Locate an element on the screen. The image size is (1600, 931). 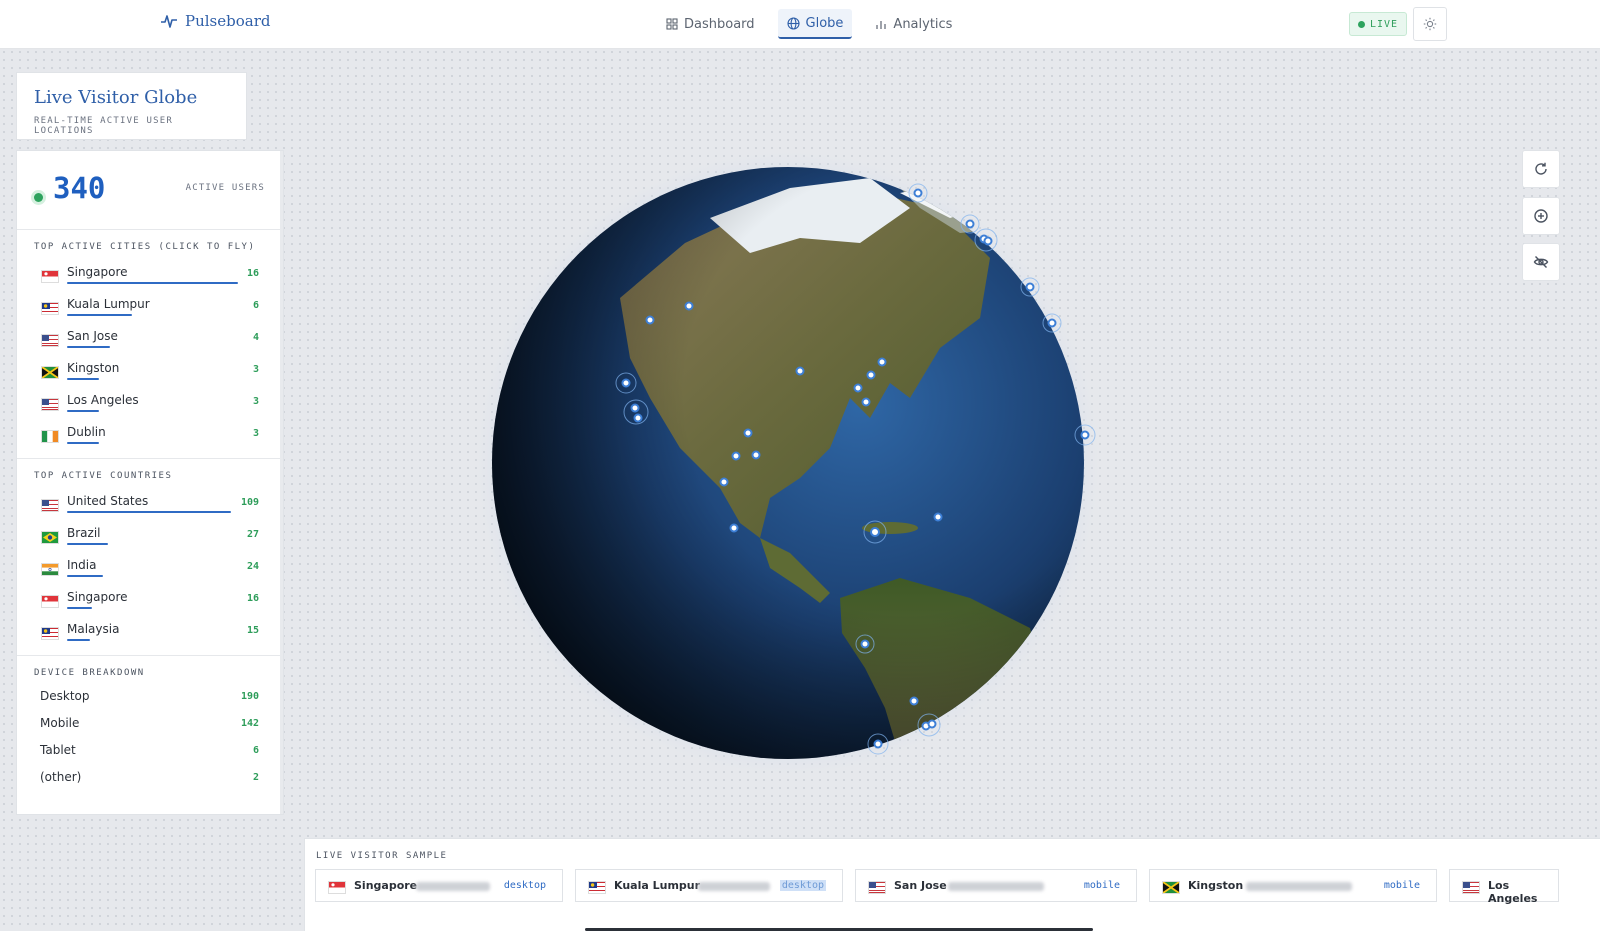
flag-sg-icon is located at coordinates (50, 601).